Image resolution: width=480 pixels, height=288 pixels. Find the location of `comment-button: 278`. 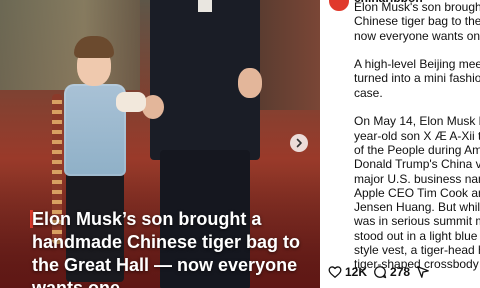

comment-button: 278 is located at coordinates (391, 272).